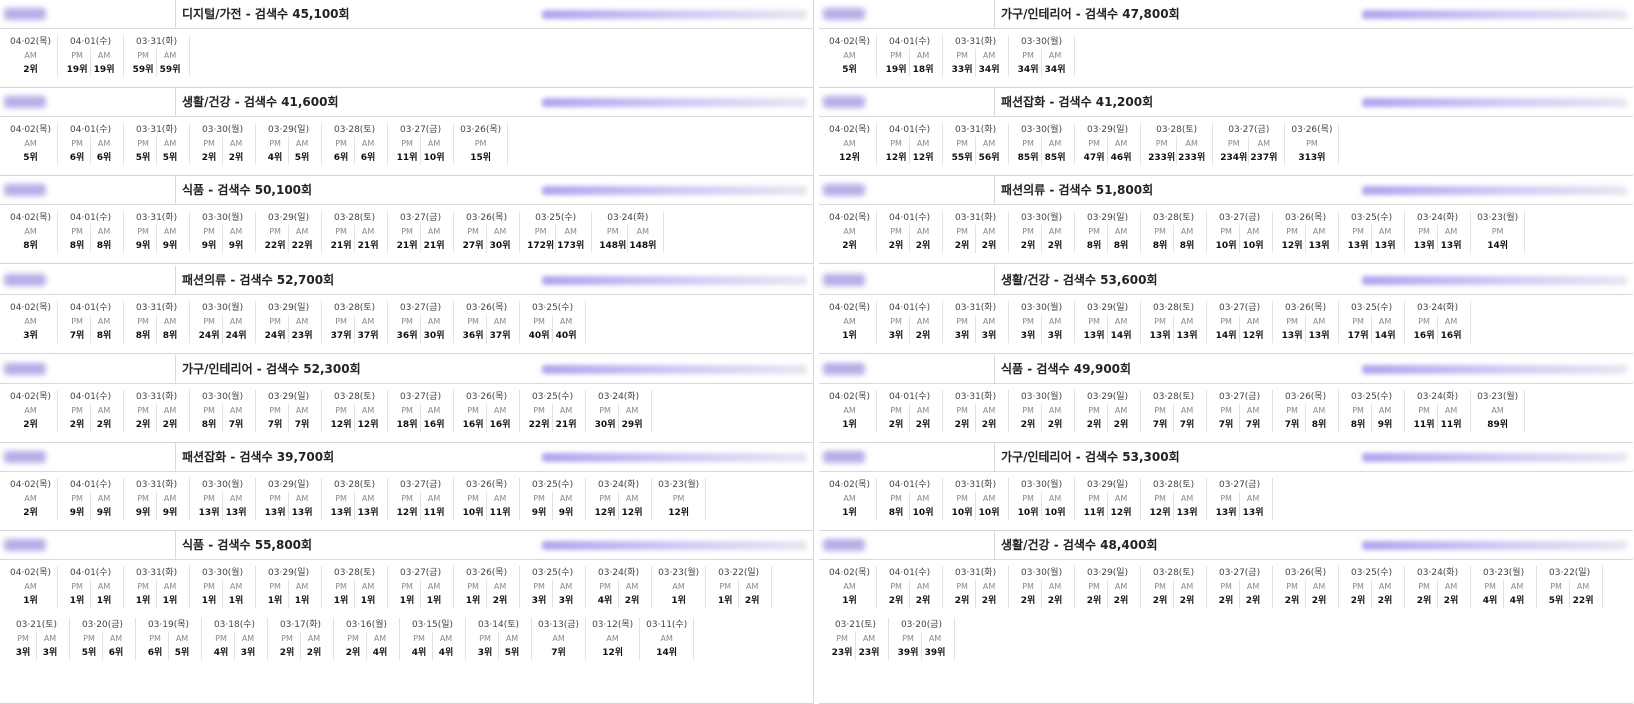  Describe the element at coordinates (77, 336) in the screenshot. I see `rank-value: 7위` at that location.